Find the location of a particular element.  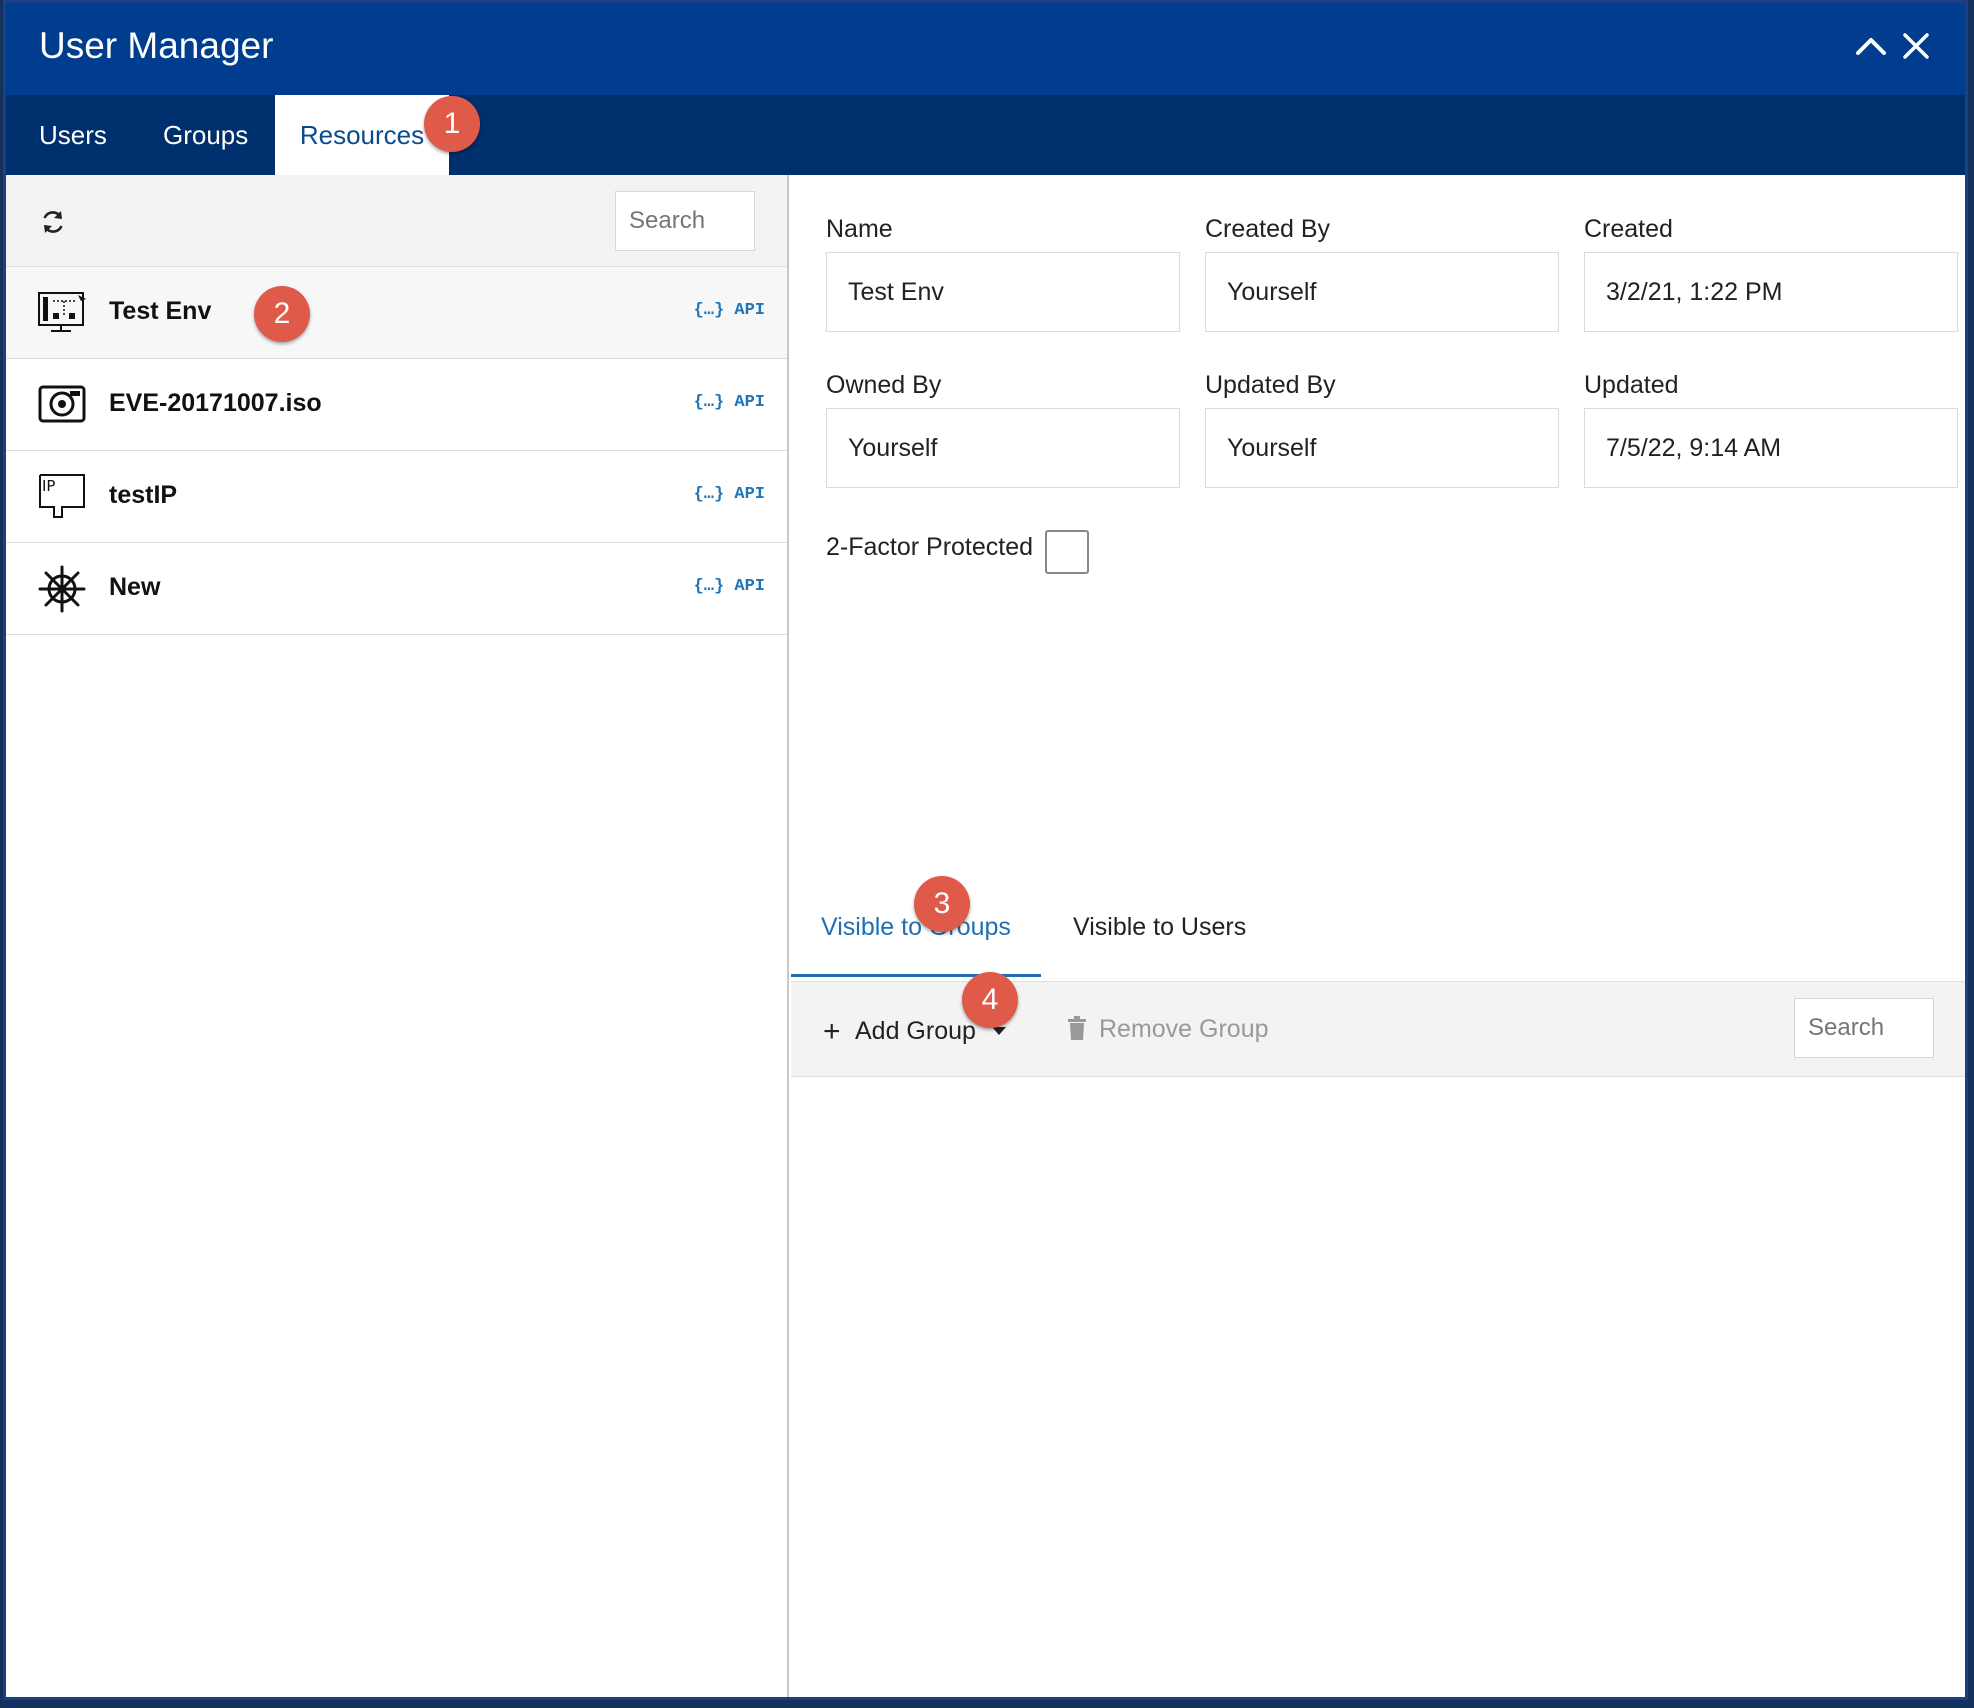

two-factor-label: 2-Factor Protected is located at coordinates (930, 547).